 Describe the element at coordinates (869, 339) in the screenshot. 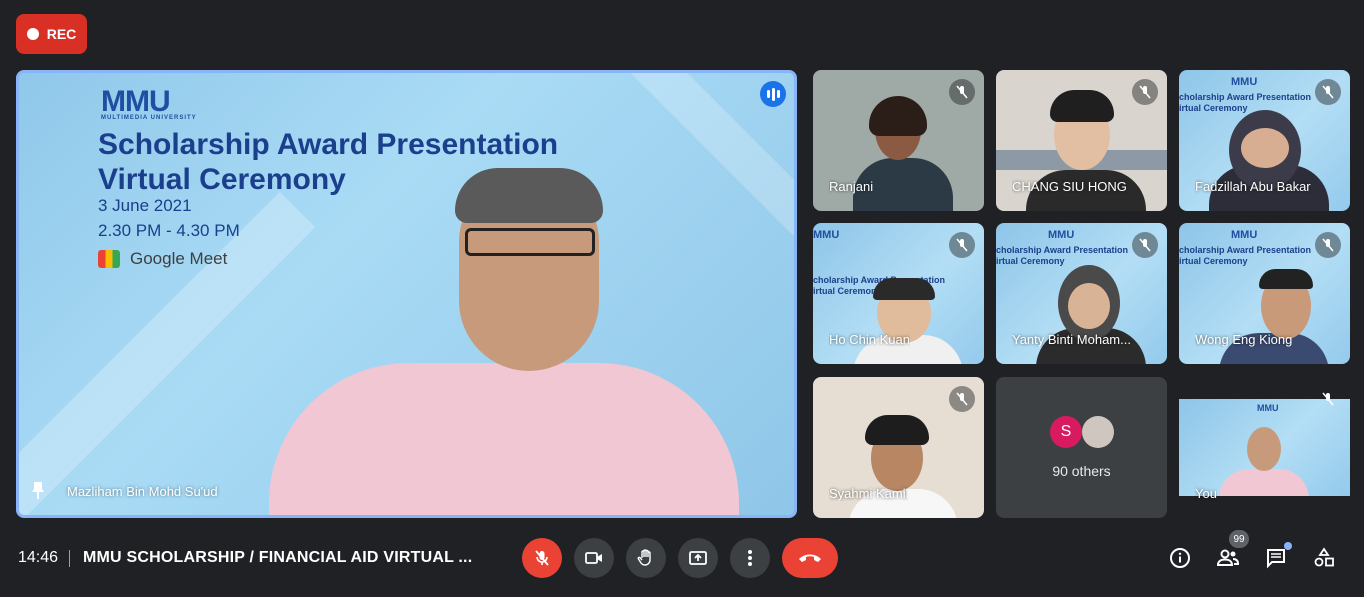

I see `participant-name: Ho Chin Kuan` at that location.